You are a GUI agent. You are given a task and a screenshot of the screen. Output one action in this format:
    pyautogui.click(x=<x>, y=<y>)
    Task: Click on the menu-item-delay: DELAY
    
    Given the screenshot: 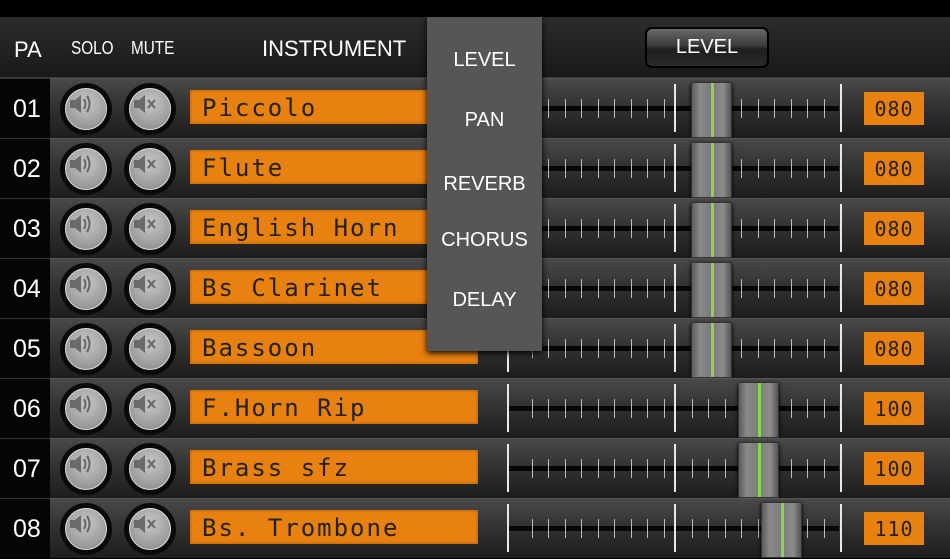 What is the action you would take?
    pyautogui.click(x=484, y=300)
    